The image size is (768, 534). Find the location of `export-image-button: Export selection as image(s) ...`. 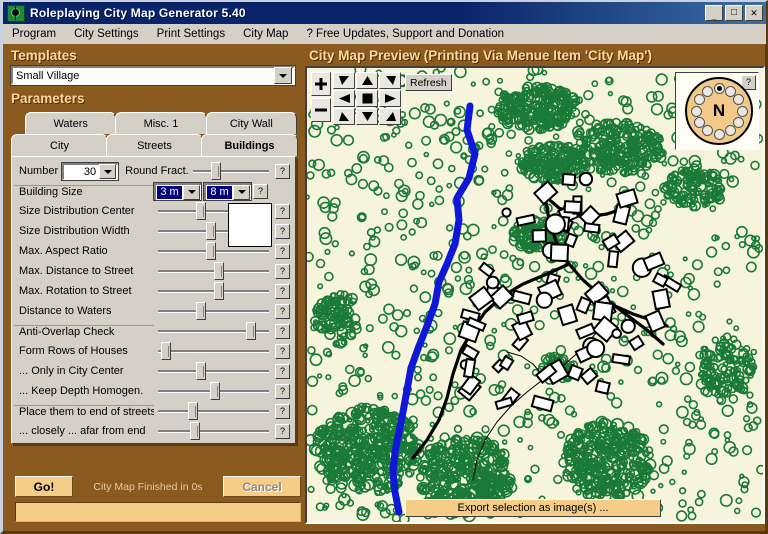

export-image-button: Export selection as image(s) ... is located at coordinates (533, 508).